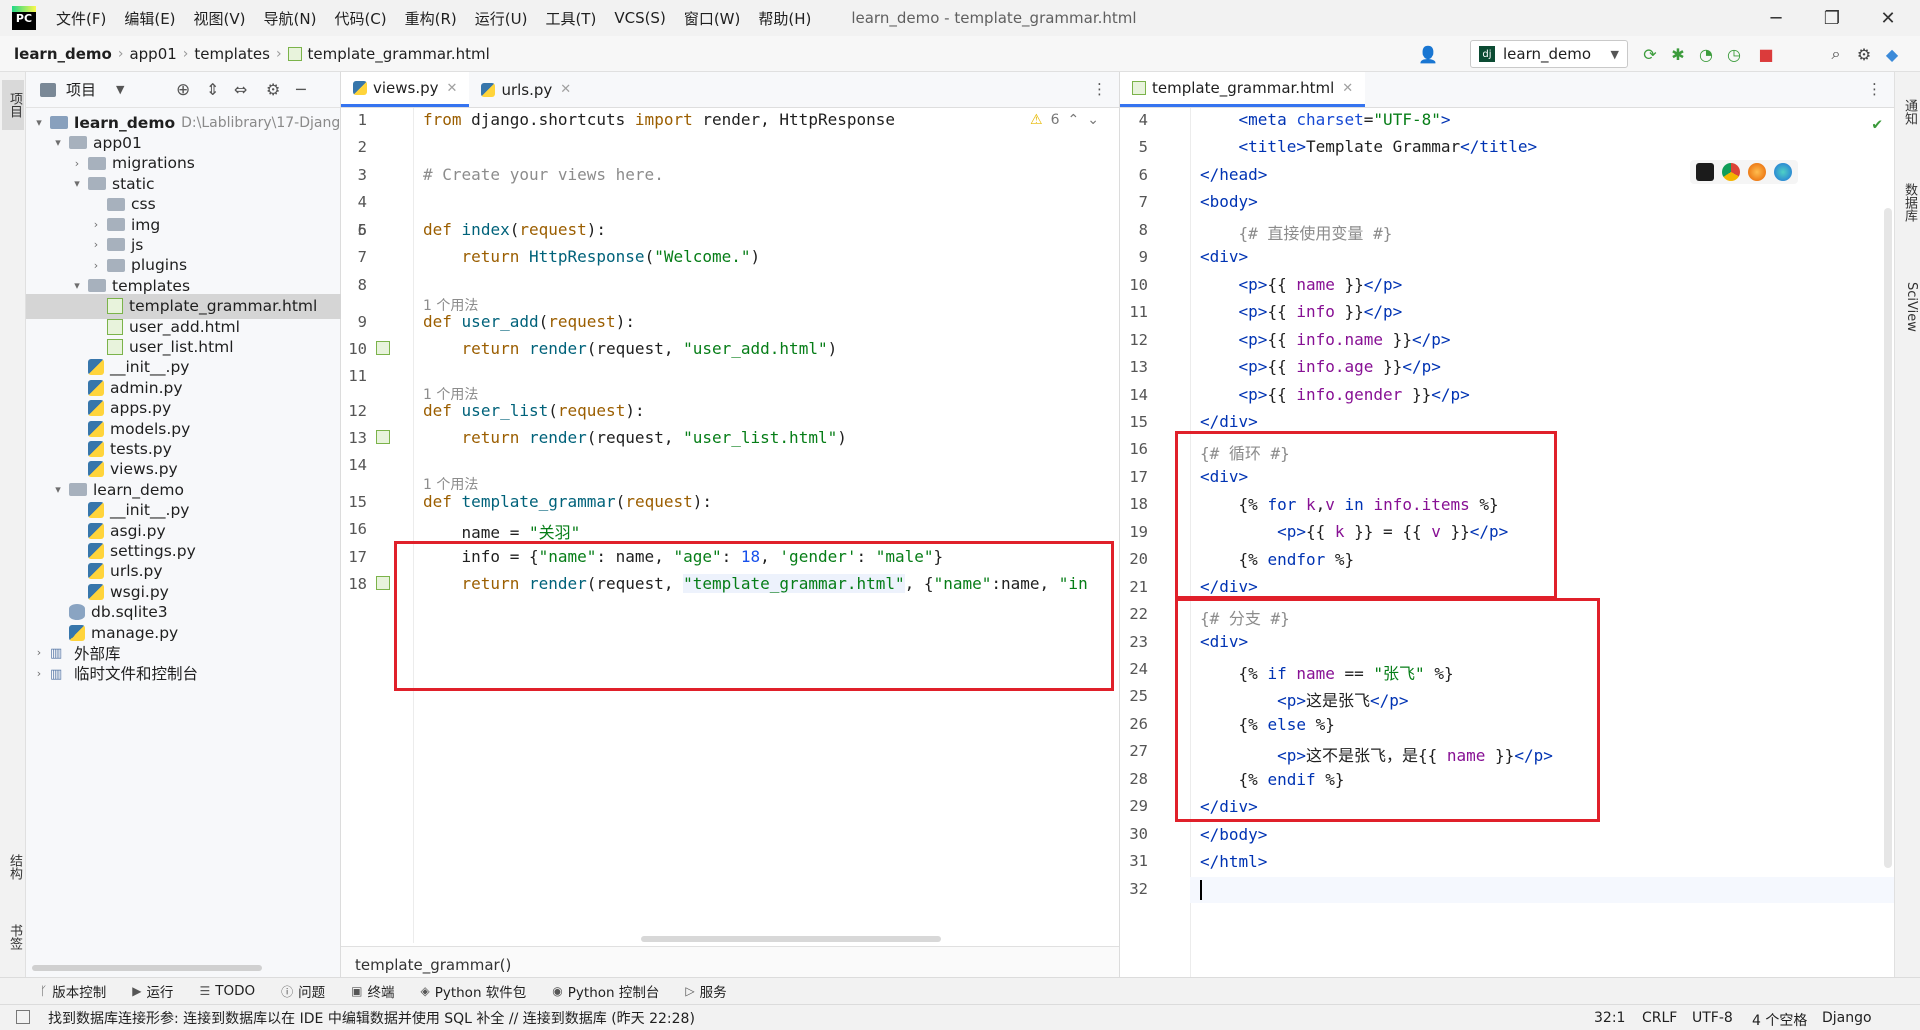 This screenshot has height=1030, width=1920. I want to click on structure-tool-tab: 结构, so click(13, 867).